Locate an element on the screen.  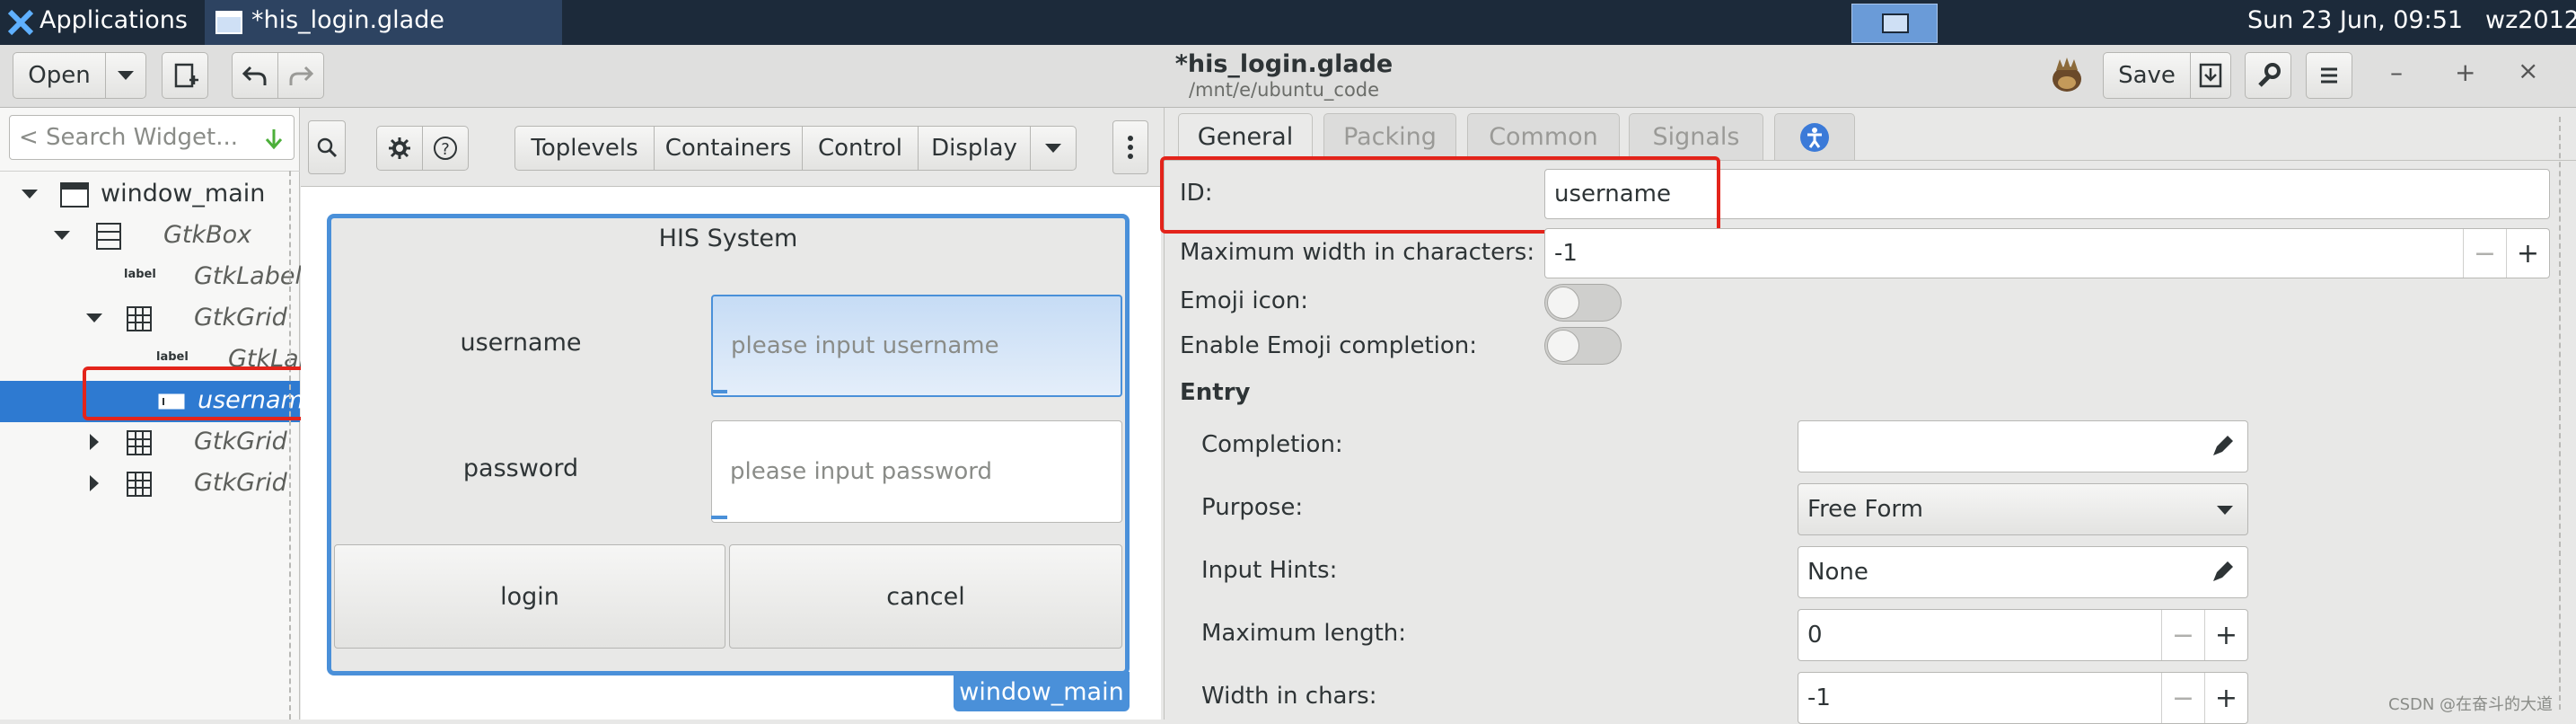
search-button is located at coordinates (327, 147).